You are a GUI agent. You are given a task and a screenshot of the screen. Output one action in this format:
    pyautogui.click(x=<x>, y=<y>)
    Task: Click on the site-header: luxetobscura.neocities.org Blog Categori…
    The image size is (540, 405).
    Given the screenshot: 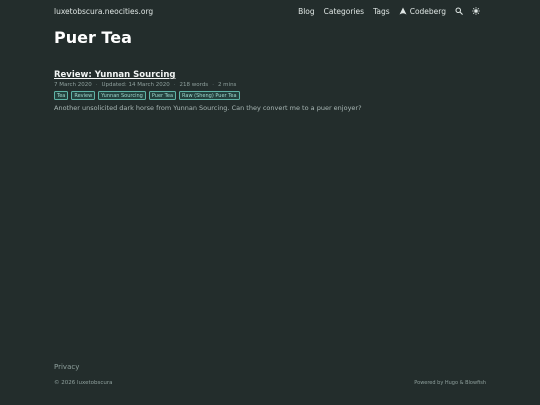 What is the action you would take?
    pyautogui.click(x=267, y=11)
    